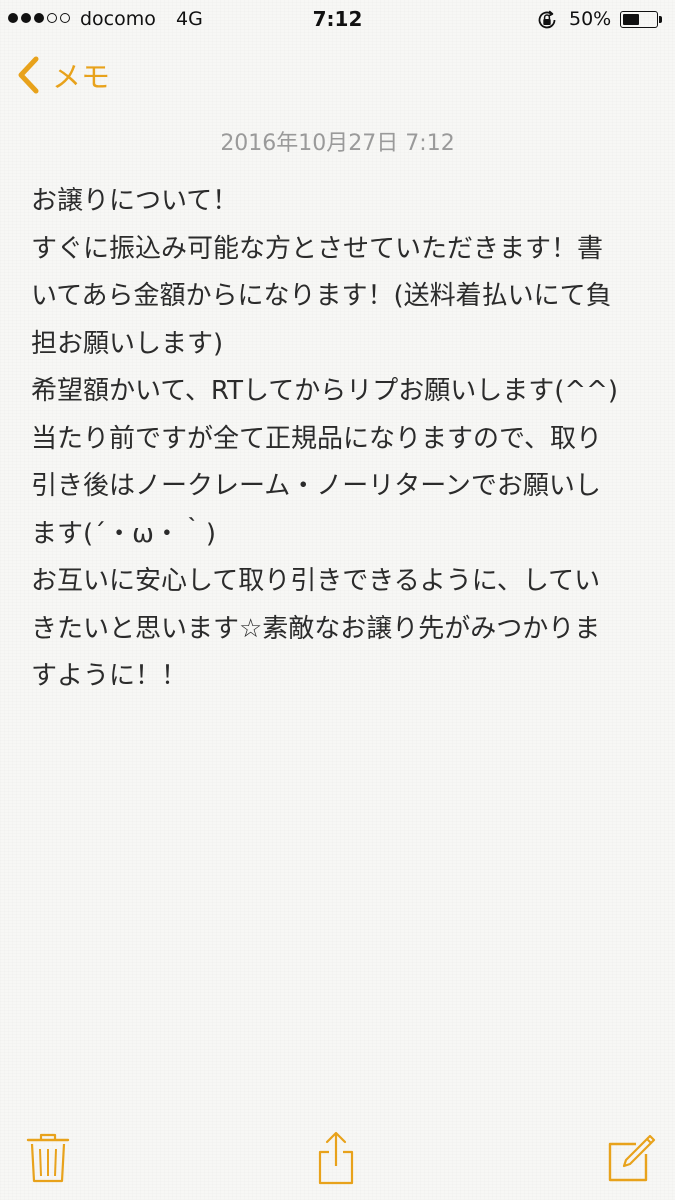  Describe the element at coordinates (109, 676) in the screenshot. I see `note-line: すように！！` at that location.